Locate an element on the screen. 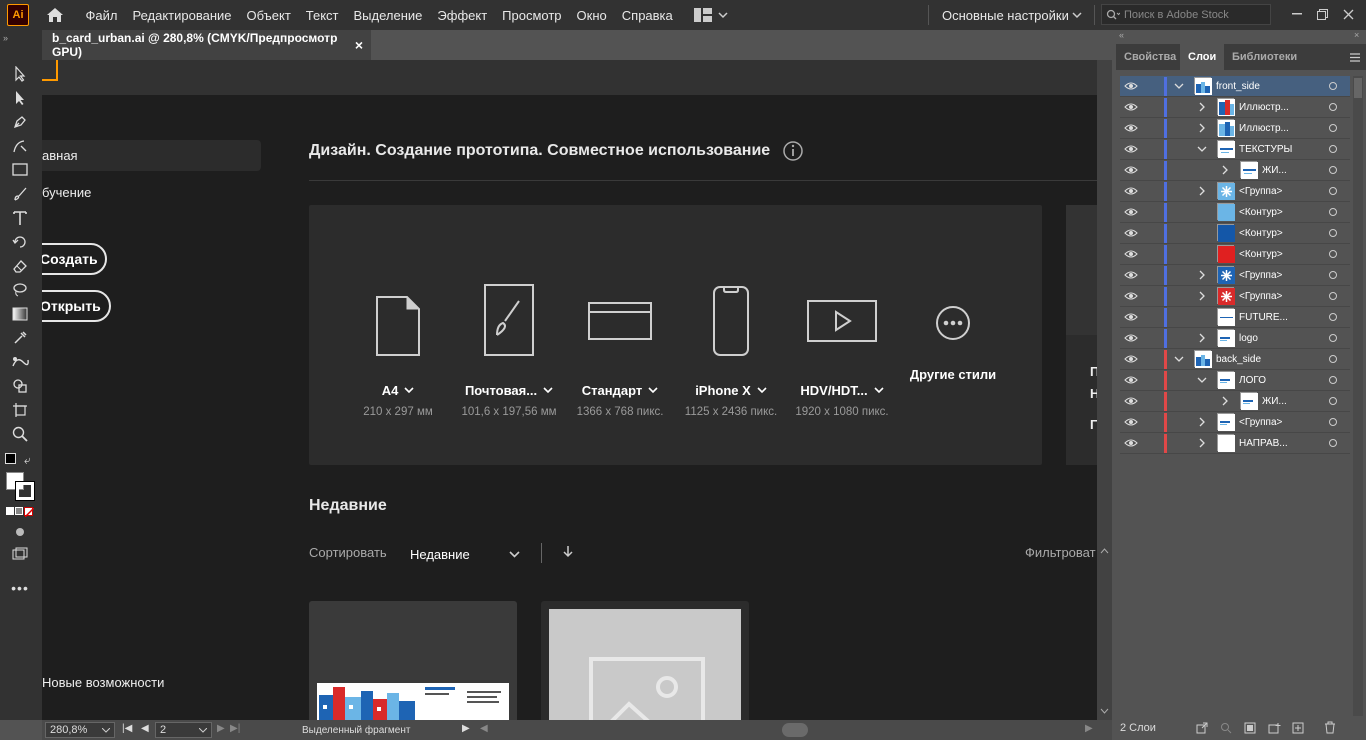  default-colors-icon is located at coordinates (10, 458).